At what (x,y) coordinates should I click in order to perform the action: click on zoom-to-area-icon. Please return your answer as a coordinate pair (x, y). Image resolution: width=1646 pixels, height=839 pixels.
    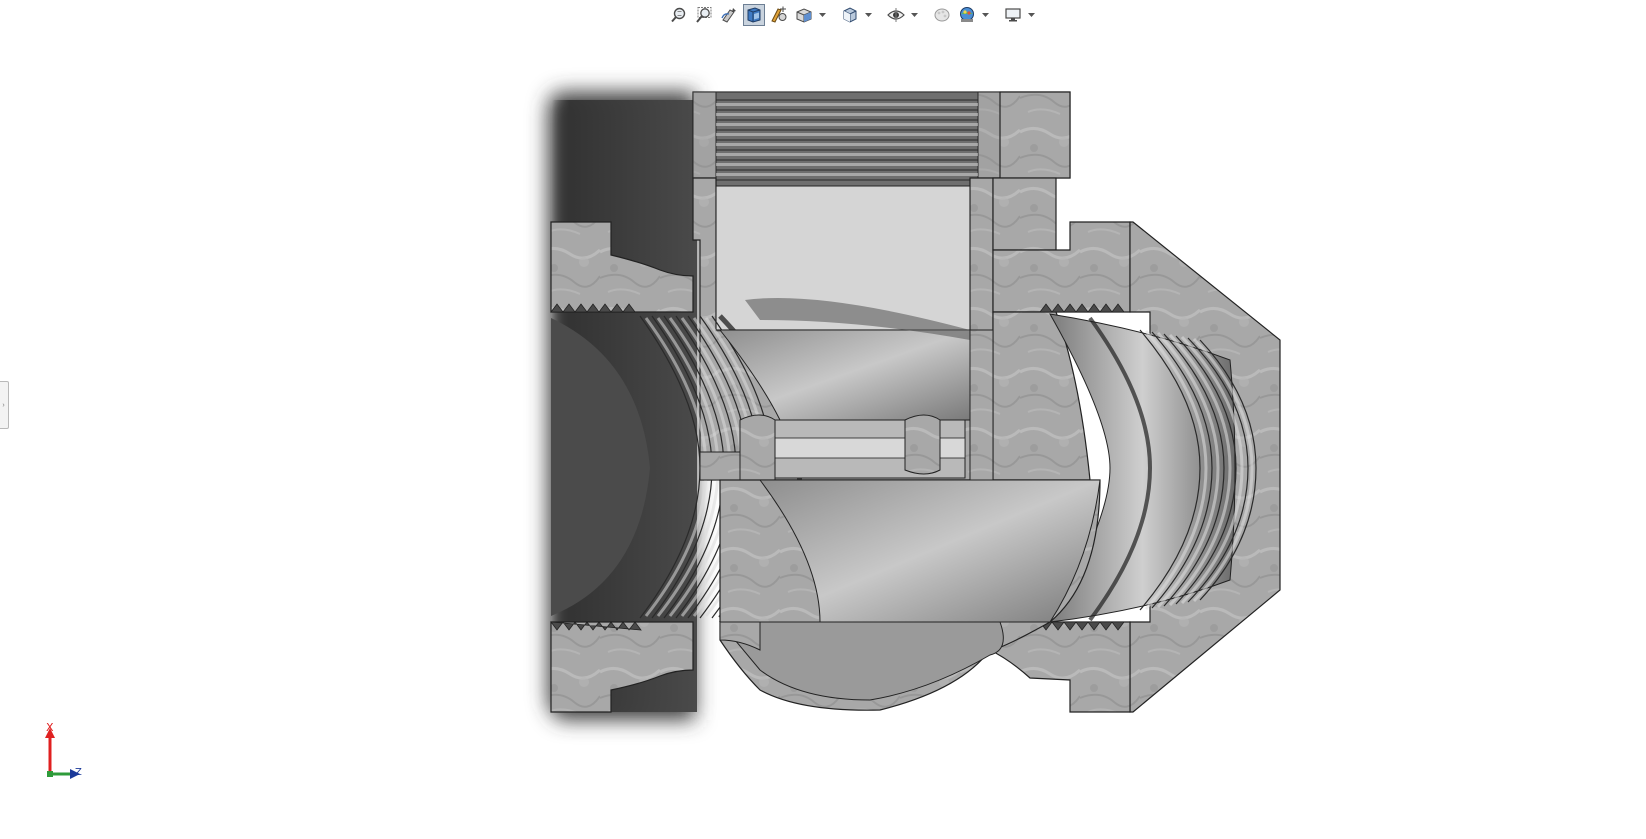
    Looking at the image, I should click on (704, 15).